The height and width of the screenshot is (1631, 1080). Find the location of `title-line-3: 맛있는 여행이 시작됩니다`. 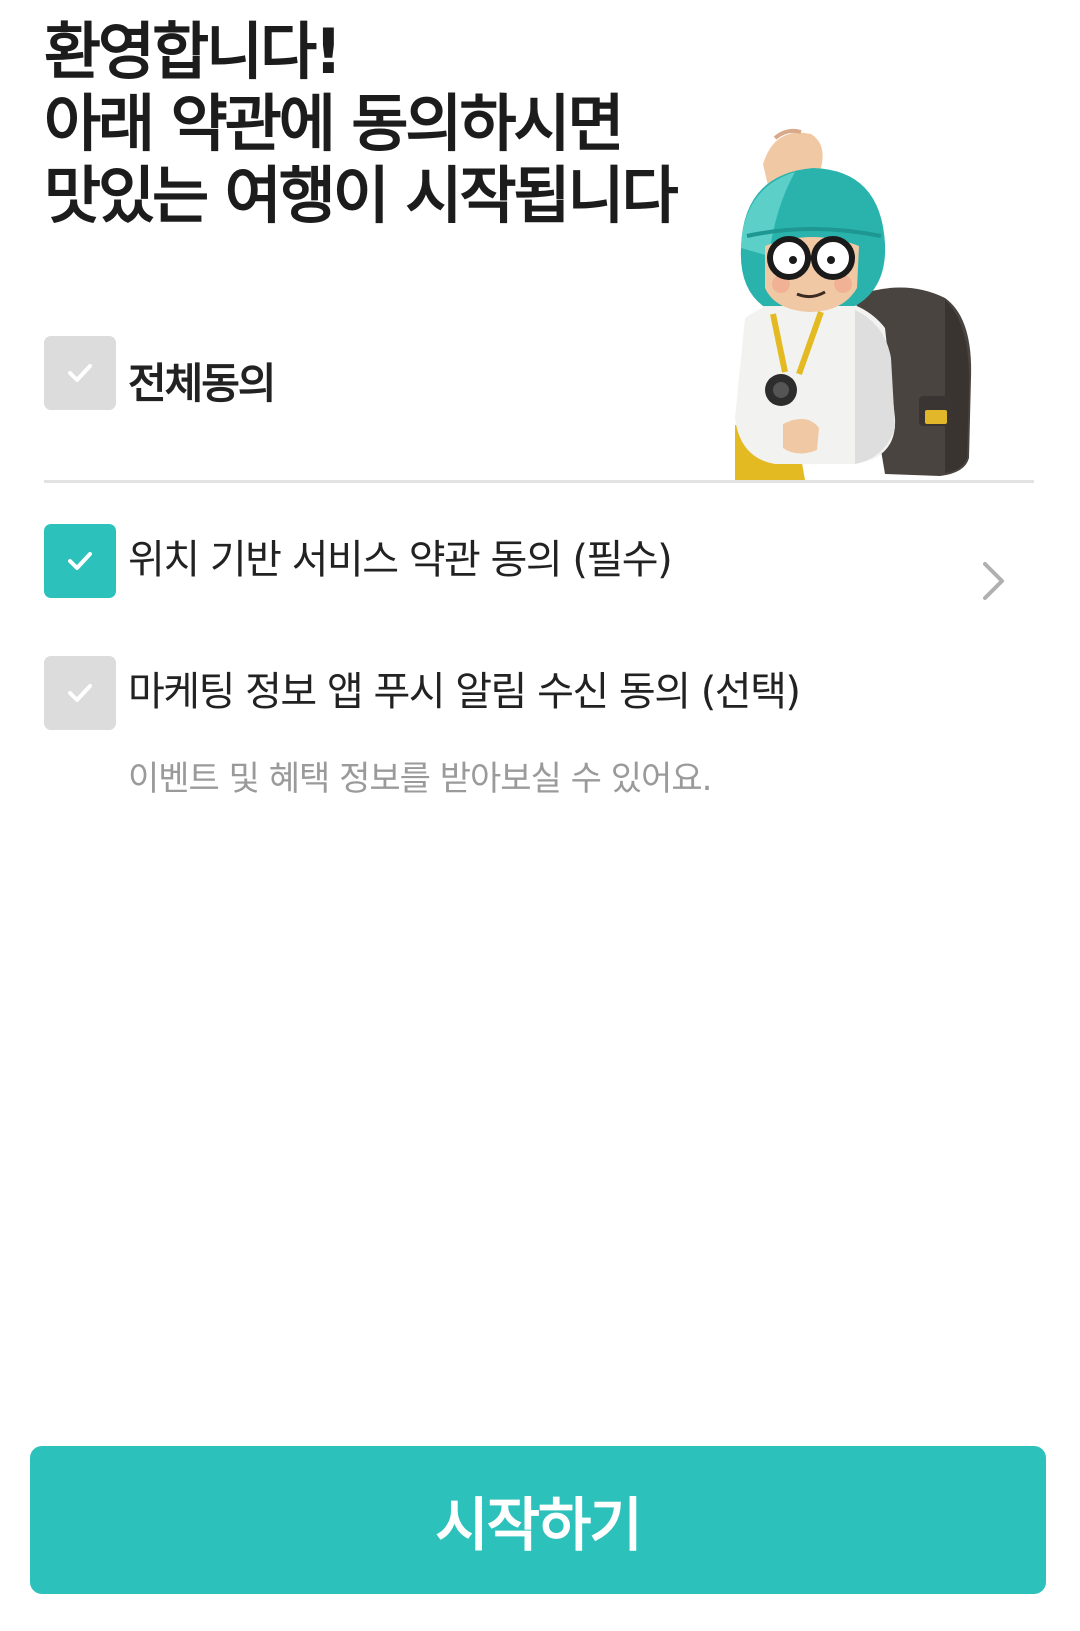

title-line-3: 맛있는 여행이 시작됩니다 is located at coordinates (361, 195).